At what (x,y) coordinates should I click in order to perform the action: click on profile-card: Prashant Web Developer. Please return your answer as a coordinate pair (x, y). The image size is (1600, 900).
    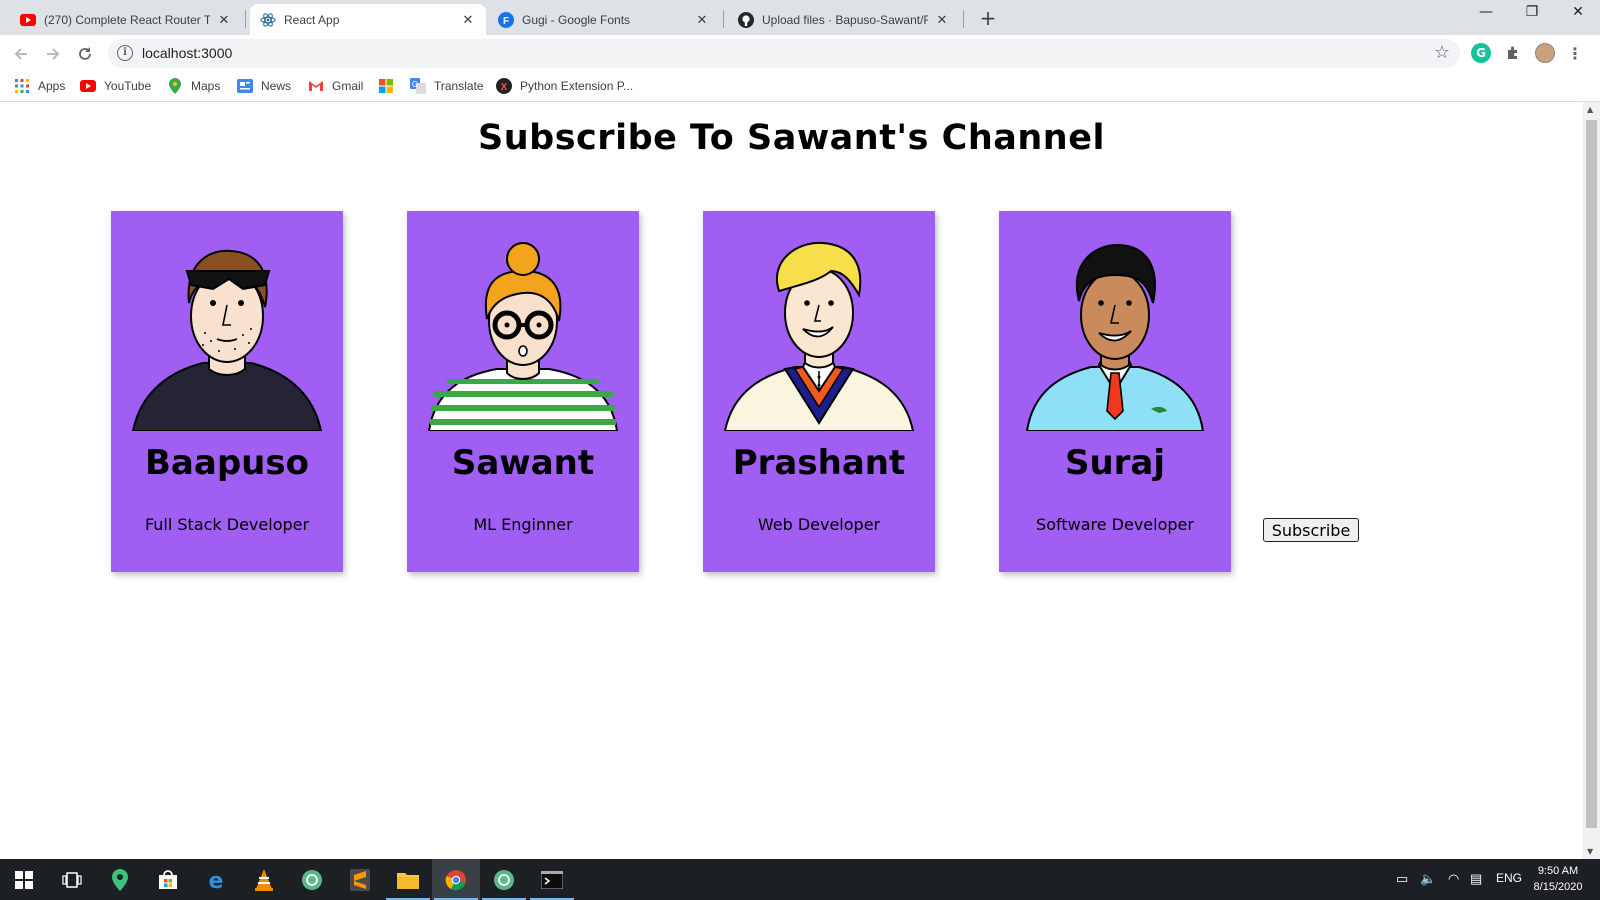
    Looking at the image, I should click on (819, 391).